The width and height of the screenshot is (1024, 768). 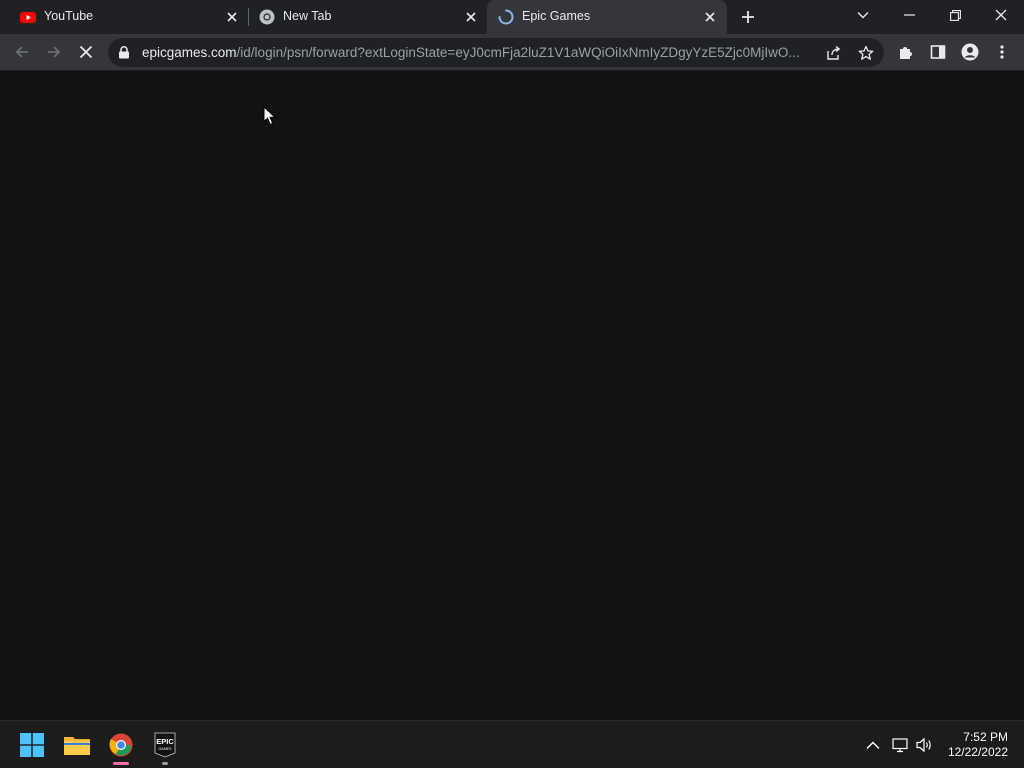 I want to click on tab-title: YouTube, so click(x=69, y=16).